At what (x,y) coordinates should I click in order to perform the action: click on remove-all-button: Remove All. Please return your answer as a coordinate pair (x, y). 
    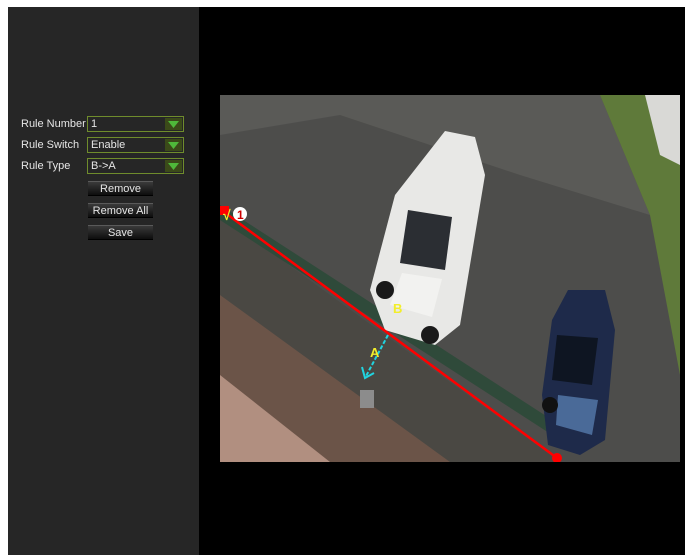
    Looking at the image, I should click on (120, 210).